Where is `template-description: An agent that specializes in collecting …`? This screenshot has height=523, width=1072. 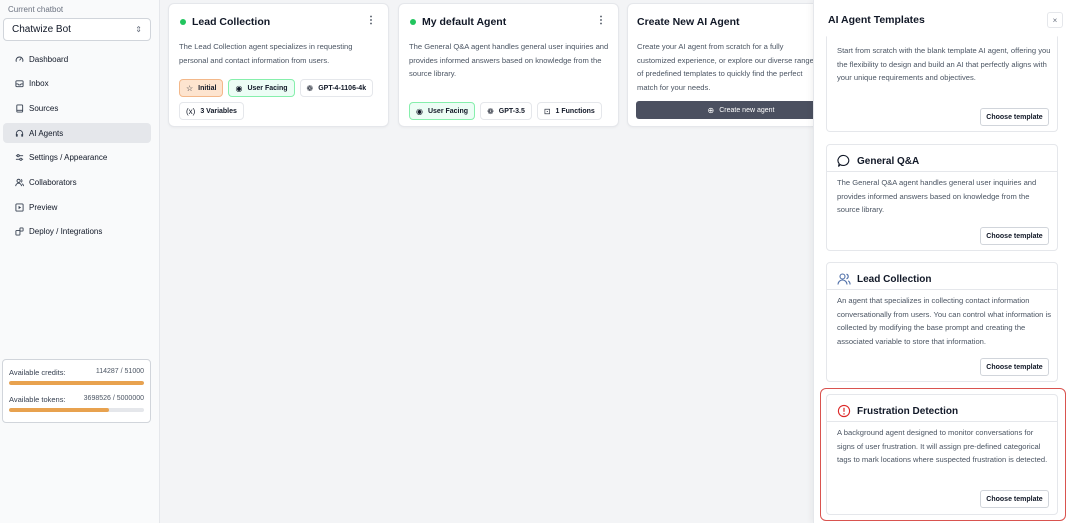
template-description: An agent that specializes in collecting … is located at coordinates (944, 321).